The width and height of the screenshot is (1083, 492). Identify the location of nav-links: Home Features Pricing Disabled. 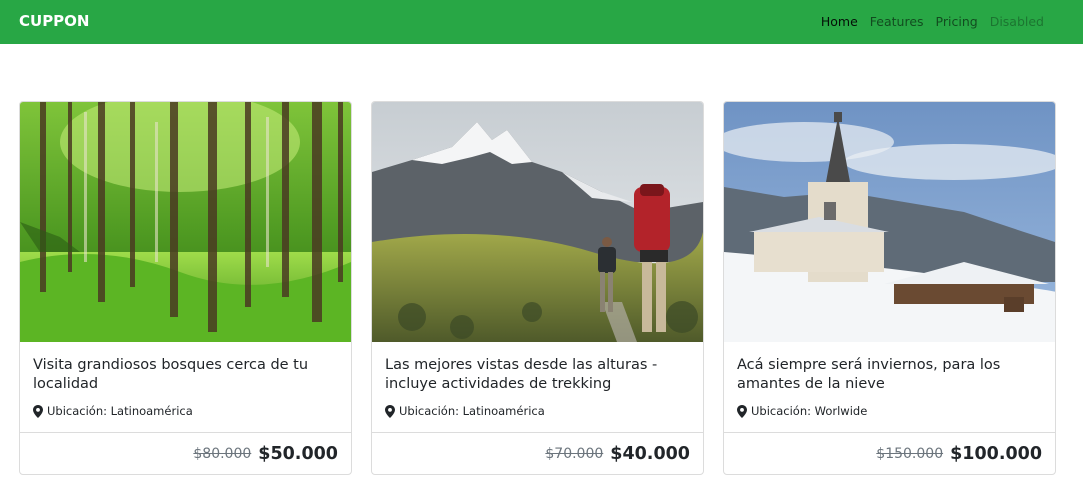
(932, 21).